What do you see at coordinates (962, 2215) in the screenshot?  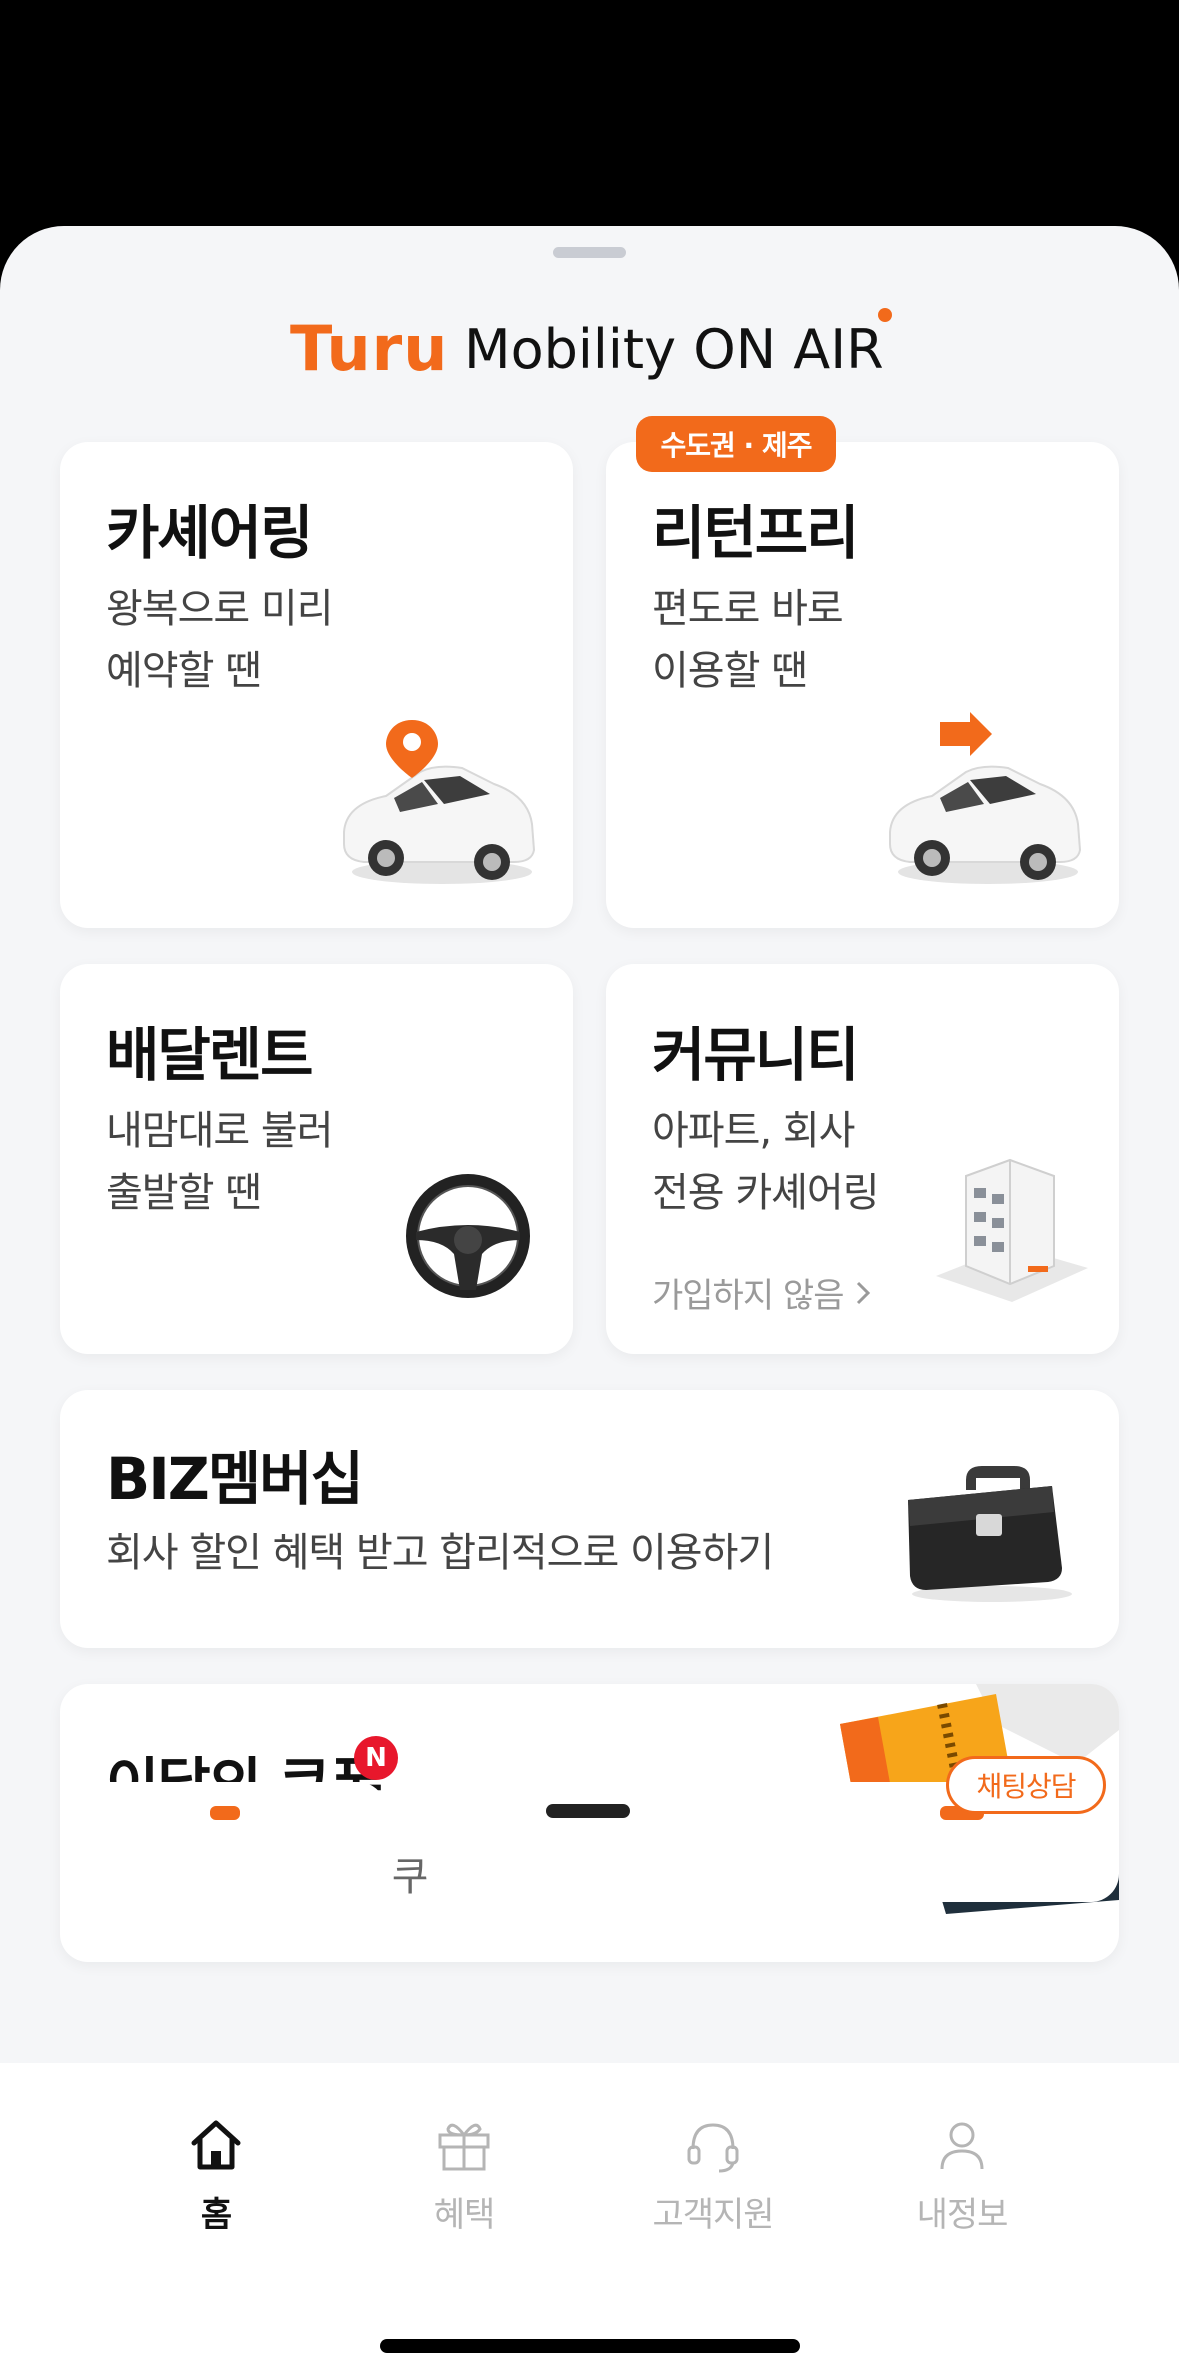 I see `tab-my-info-label: 내정보` at bounding box center [962, 2215].